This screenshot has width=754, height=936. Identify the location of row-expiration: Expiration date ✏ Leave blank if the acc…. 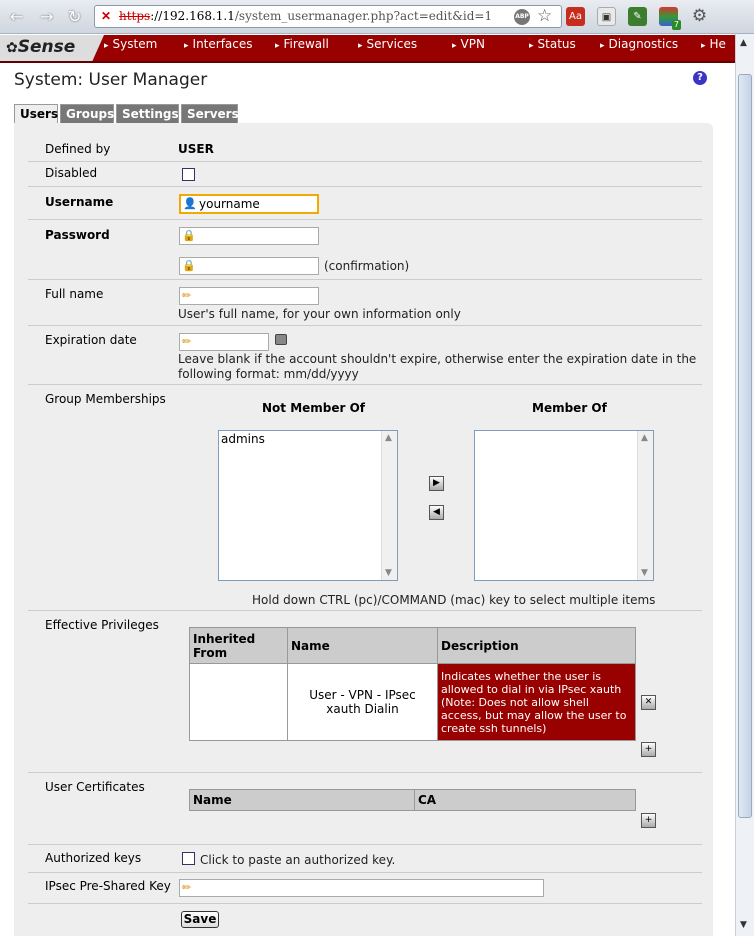
(365, 355).